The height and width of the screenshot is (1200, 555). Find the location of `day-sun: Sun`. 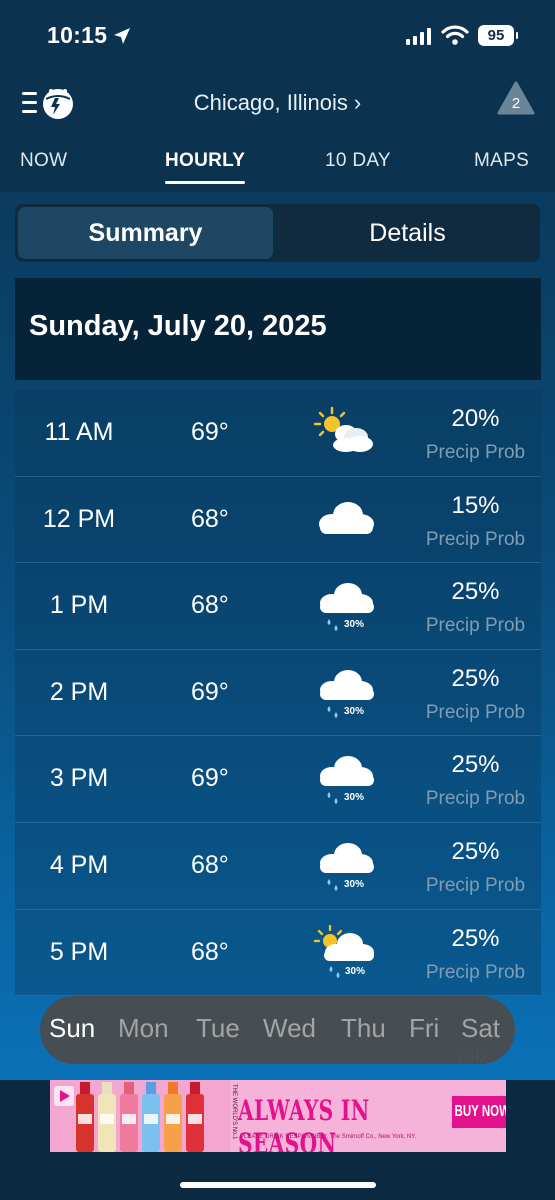

day-sun: Sun is located at coordinates (72, 1028).